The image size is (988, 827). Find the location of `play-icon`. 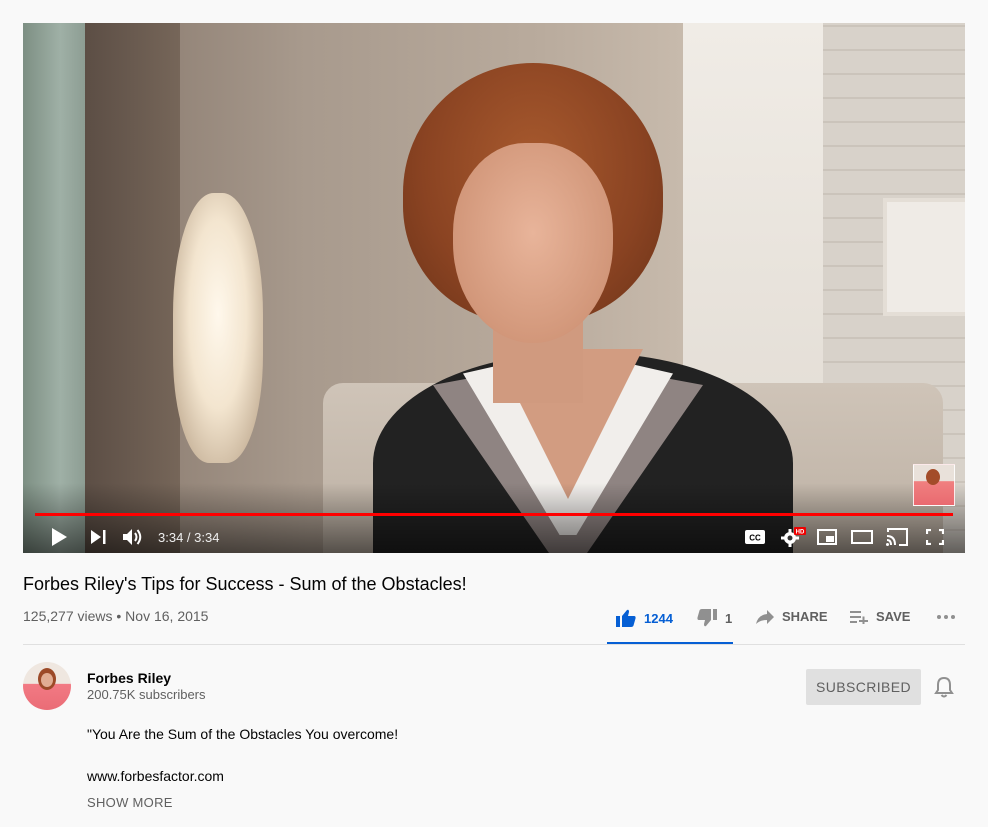

play-icon is located at coordinates (59, 537).